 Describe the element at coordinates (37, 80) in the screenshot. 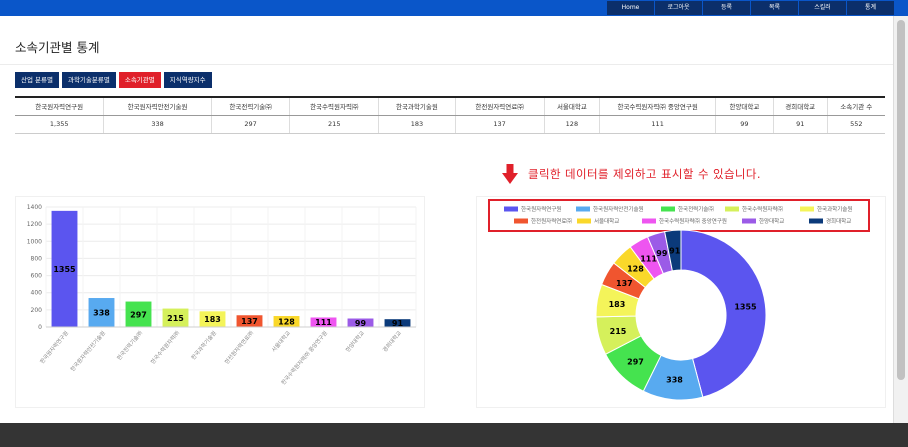

I see `tab-industry: 산업 분류별` at that location.